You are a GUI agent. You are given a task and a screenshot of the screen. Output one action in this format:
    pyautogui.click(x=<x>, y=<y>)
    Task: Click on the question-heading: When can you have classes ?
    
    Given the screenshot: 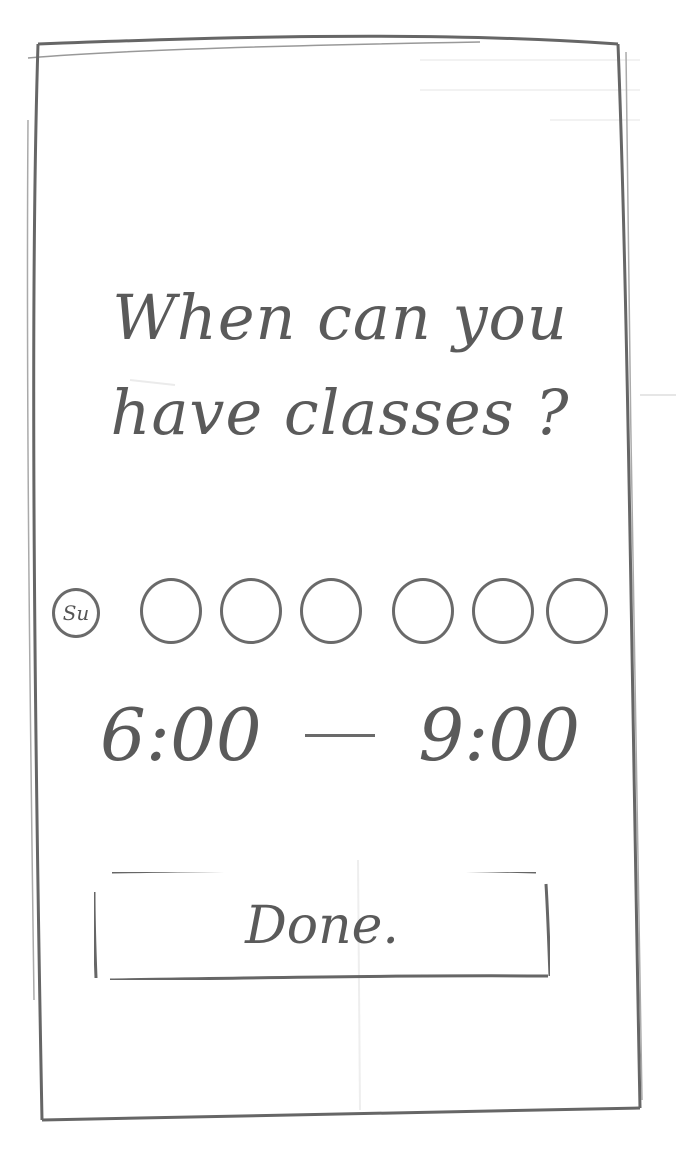 What is the action you would take?
    pyautogui.click(x=340, y=365)
    